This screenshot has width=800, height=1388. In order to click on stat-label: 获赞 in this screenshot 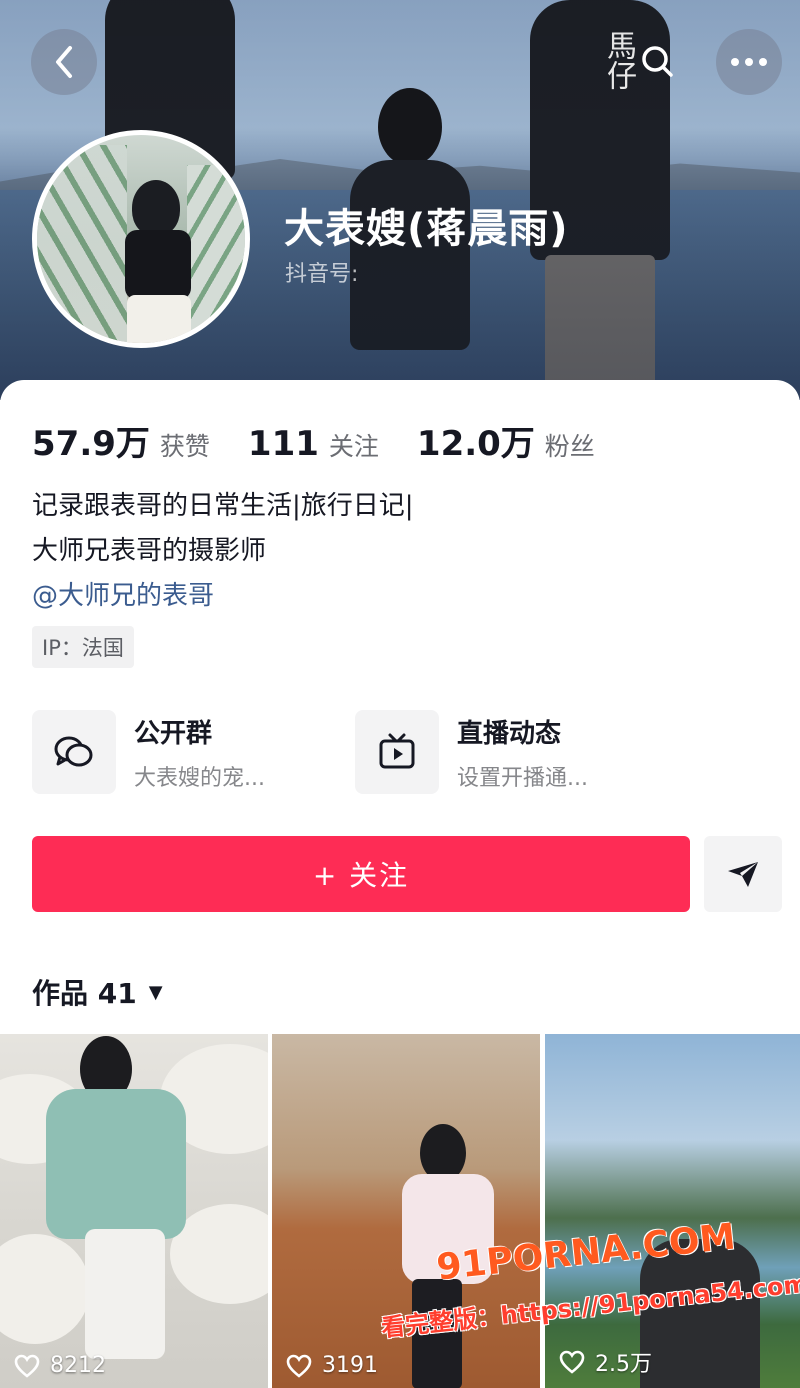, I will do `click(184, 446)`.